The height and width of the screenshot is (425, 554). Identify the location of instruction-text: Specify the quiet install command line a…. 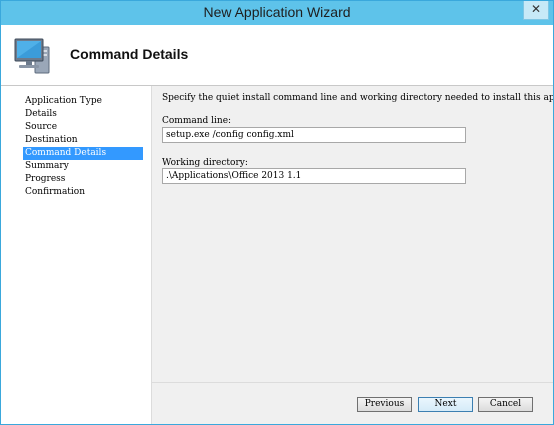
(357, 98).